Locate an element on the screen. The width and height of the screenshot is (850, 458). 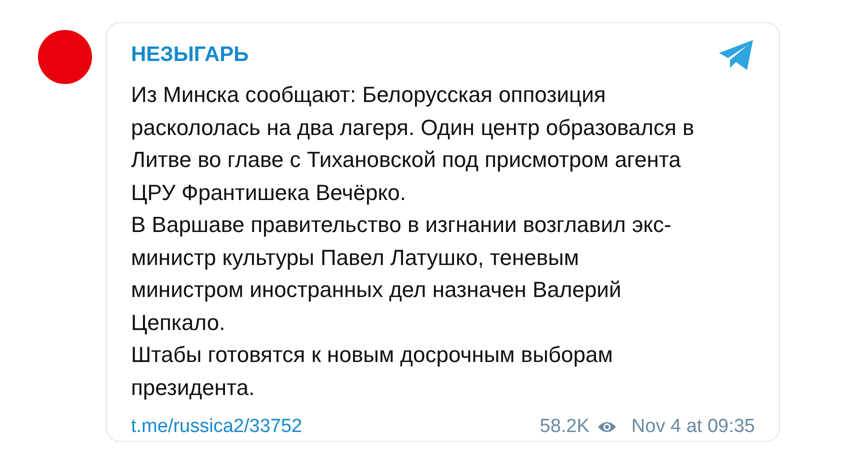
eye-icon is located at coordinates (607, 427).